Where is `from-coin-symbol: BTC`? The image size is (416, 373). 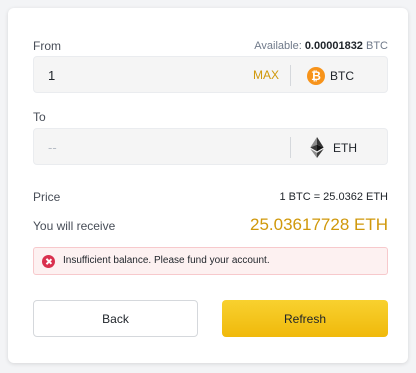 from-coin-symbol: BTC is located at coordinates (342, 75).